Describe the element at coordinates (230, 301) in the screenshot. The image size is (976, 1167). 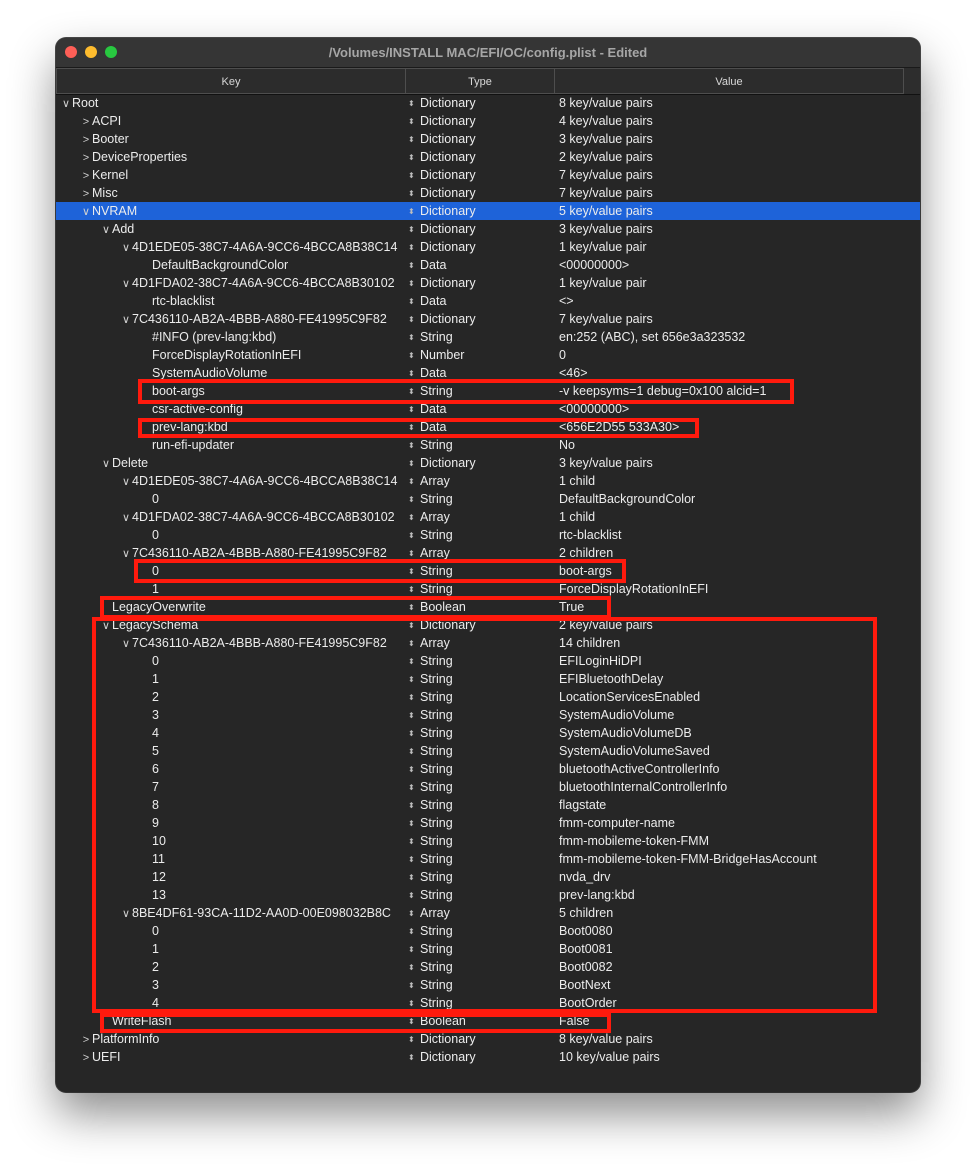
I see `key-cell: rtc-blacklist` at that location.